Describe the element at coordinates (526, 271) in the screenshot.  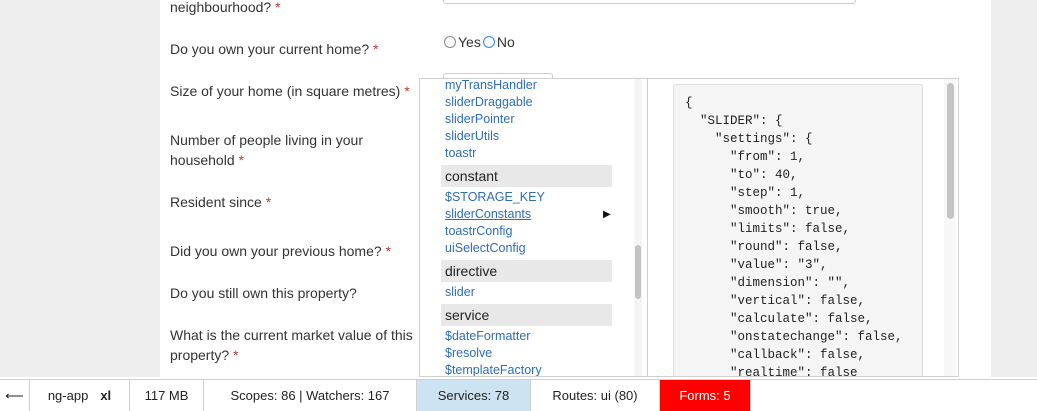
I see `group-header-directive: directive` at that location.